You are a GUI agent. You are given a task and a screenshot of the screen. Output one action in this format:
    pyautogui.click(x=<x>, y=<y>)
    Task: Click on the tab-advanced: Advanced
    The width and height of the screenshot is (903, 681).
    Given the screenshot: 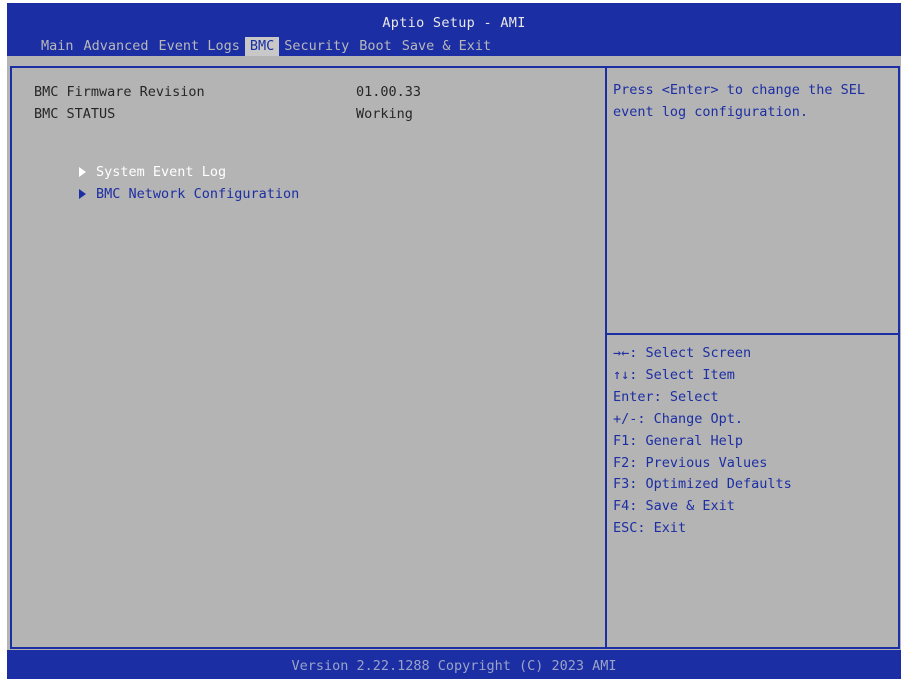 What is the action you would take?
    pyautogui.click(x=116, y=46)
    